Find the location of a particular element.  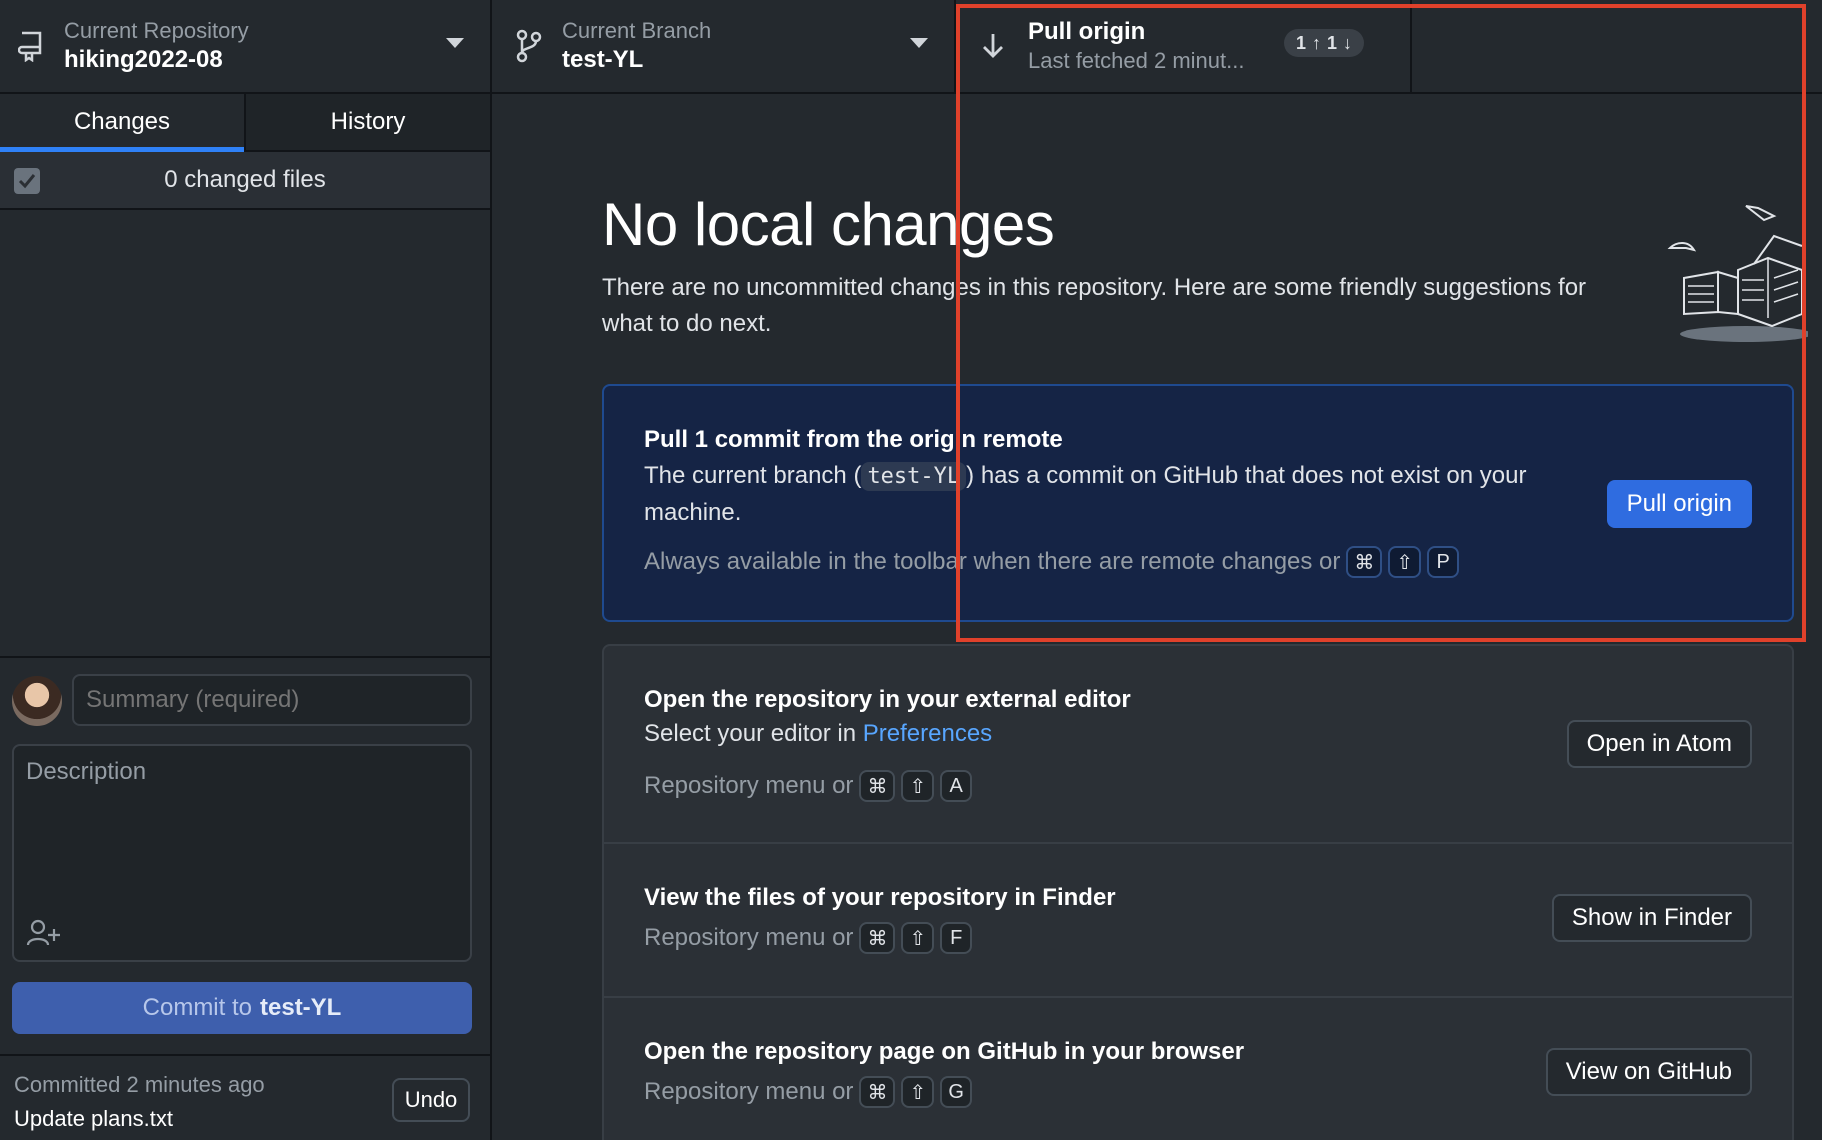

undo-button: Undo is located at coordinates (431, 1100).